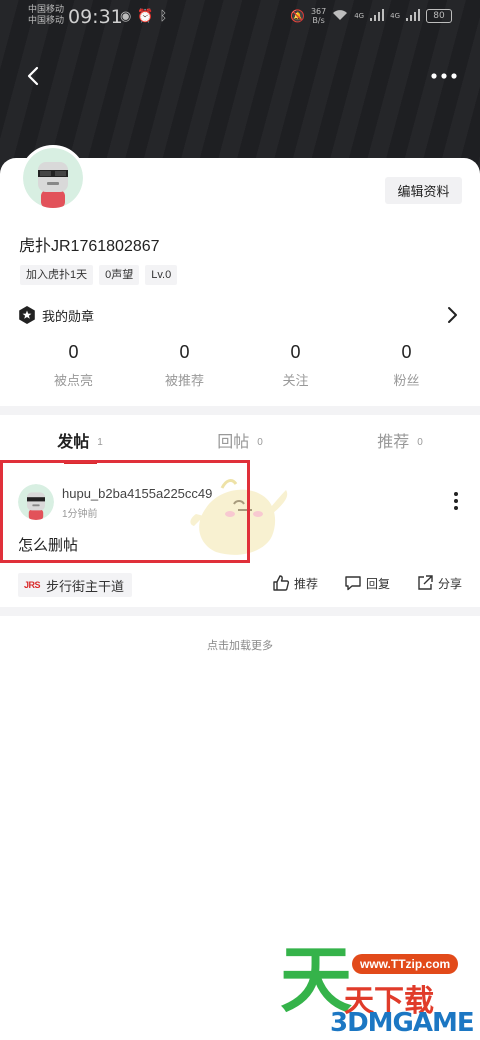  What do you see at coordinates (137, 493) in the screenshot?
I see `post-author-name: hupu_b2ba4155a225cc49` at bounding box center [137, 493].